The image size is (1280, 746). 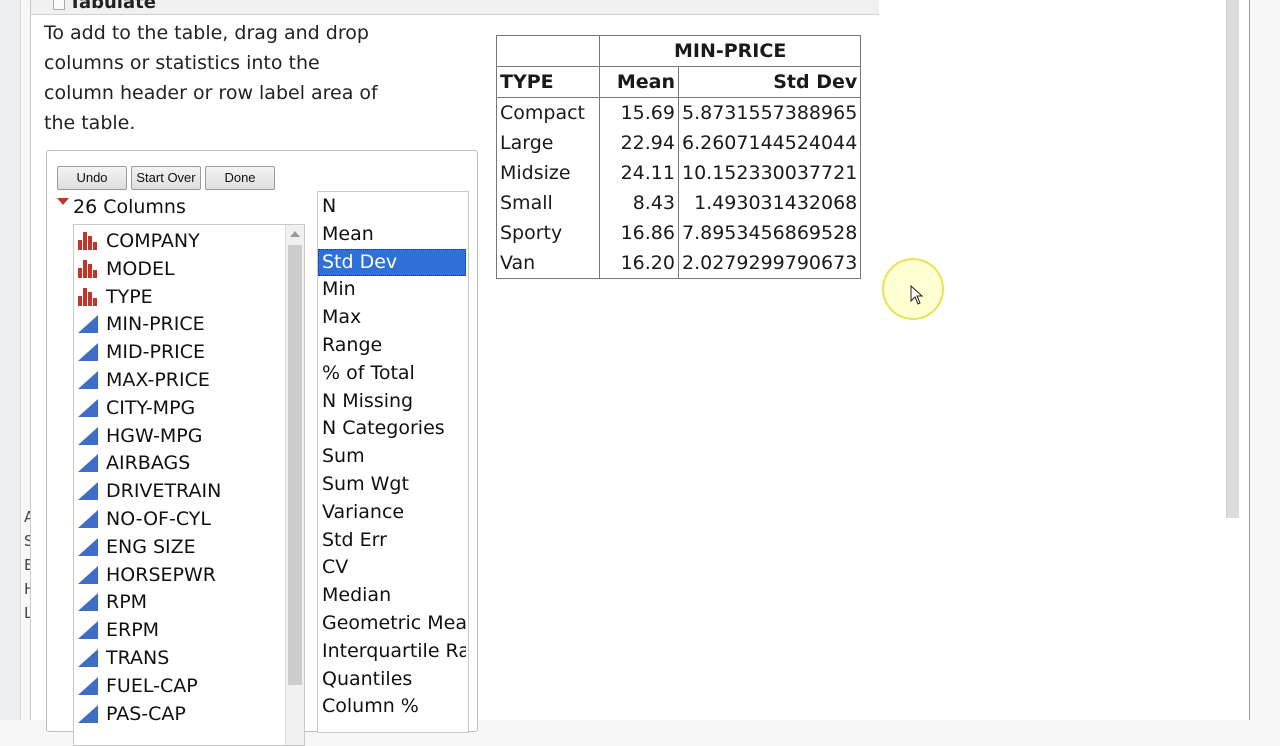 I want to click on column-name: RPM, so click(x=127, y=602).